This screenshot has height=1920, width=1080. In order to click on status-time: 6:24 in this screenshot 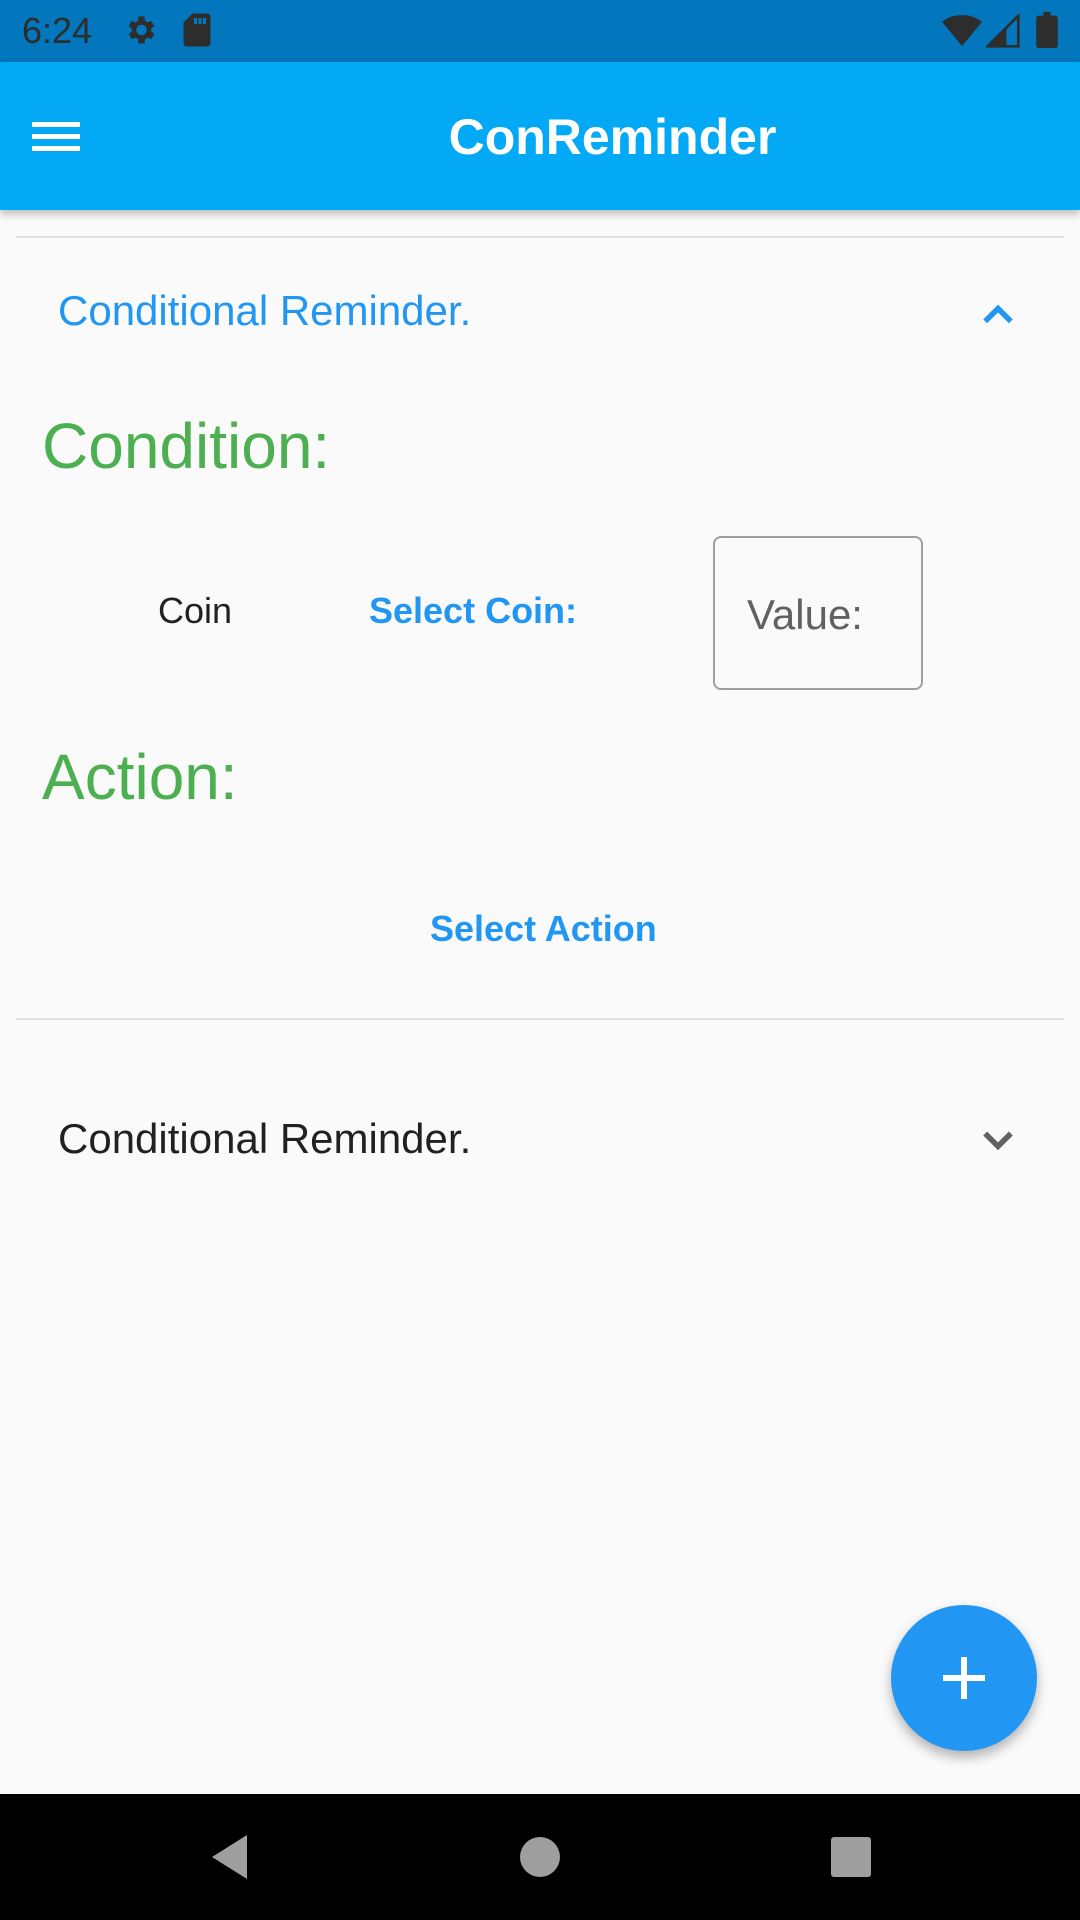, I will do `click(57, 30)`.